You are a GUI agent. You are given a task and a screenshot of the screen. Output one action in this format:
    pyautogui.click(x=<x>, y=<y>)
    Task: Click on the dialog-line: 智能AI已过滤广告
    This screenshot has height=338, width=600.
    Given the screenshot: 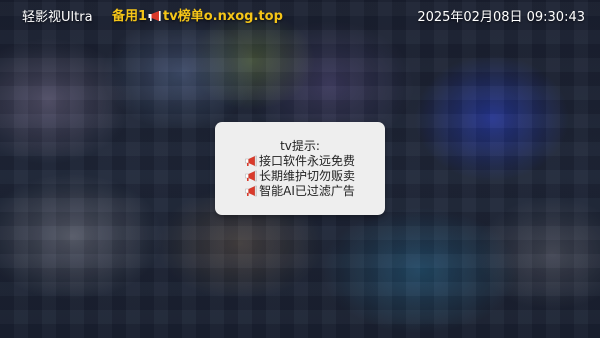 What is the action you would take?
    pyautogui.click(x=300, y=191)
    